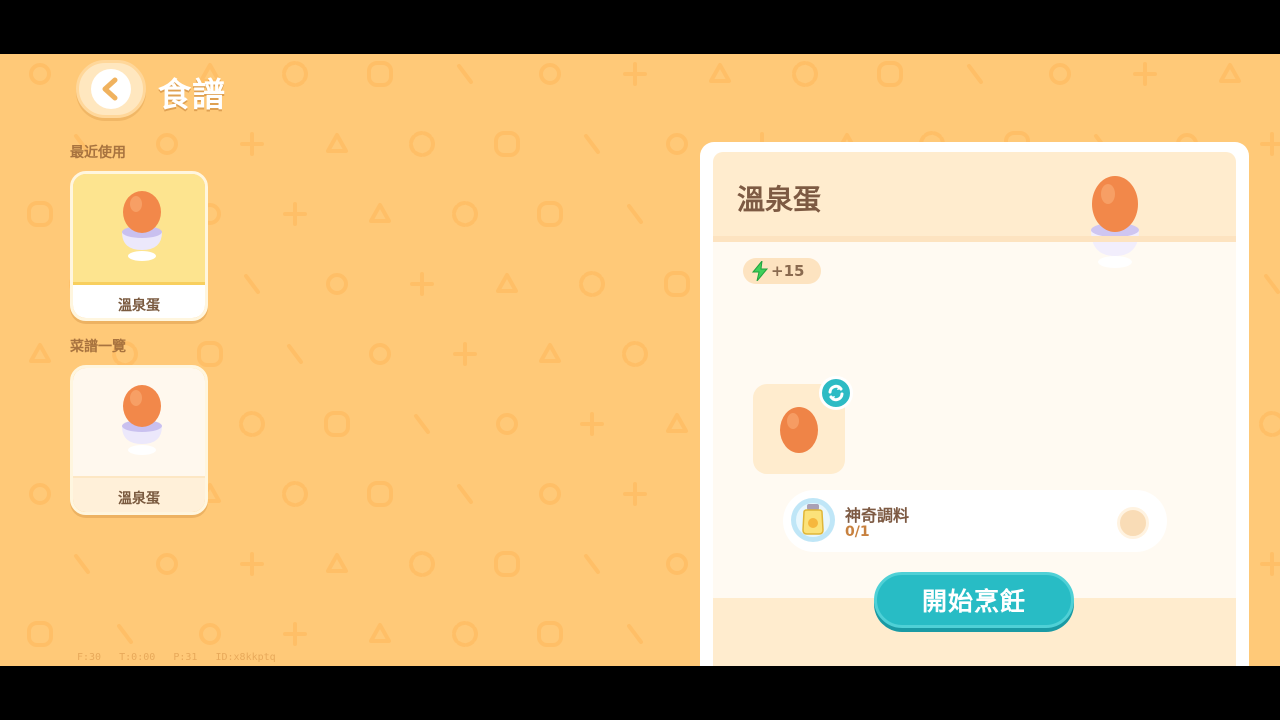 This screenshot has width=1280, height=720. I want to click on back-button, so click(111, 89).